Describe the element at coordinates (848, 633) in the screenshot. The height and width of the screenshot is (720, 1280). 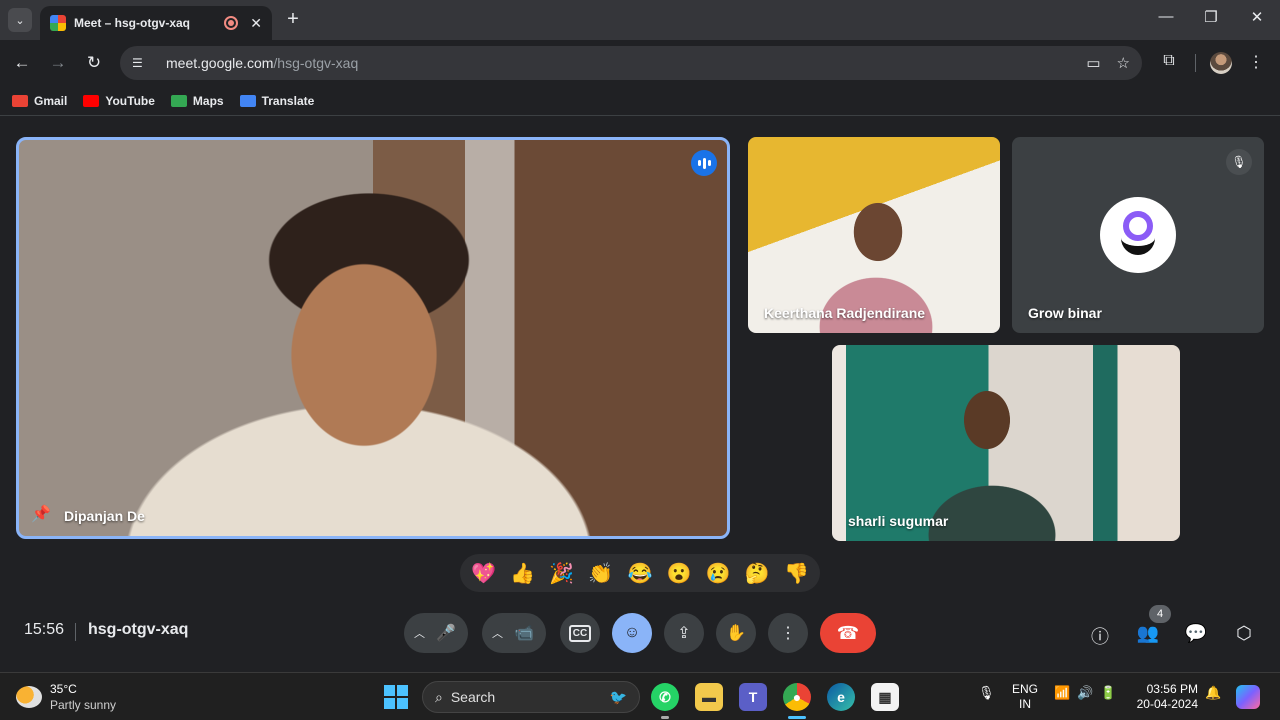
I see `leave-call-button: ☎` at that location.